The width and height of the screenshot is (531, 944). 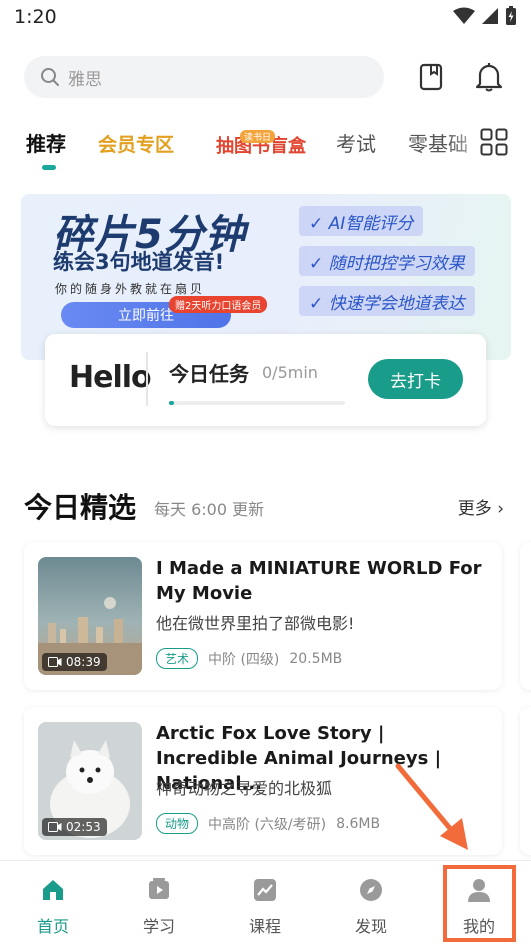 What do you see at coordinates (50, 77) in the screenshot?
I see `search-icon` at bounding box center [50, 77].